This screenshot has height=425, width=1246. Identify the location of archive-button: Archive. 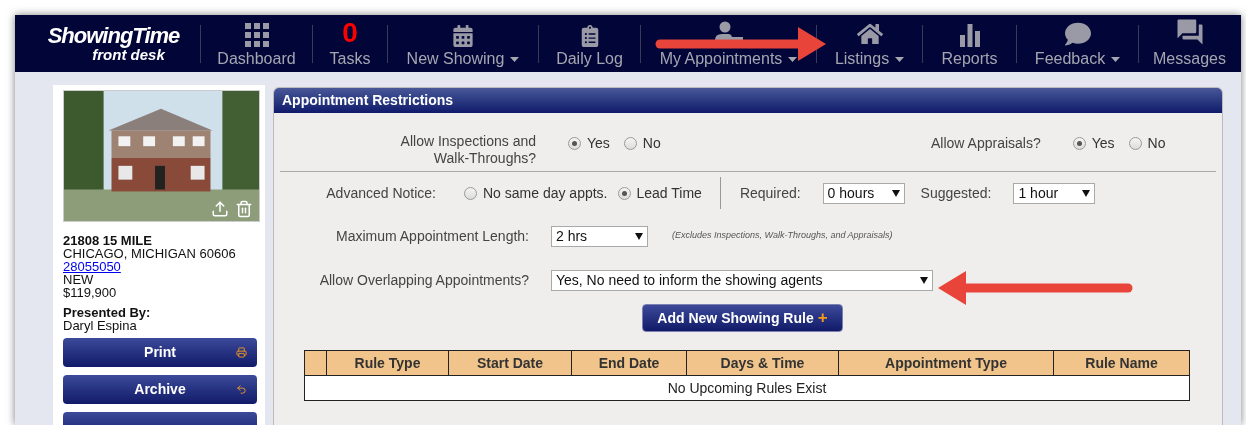
(160, 389).